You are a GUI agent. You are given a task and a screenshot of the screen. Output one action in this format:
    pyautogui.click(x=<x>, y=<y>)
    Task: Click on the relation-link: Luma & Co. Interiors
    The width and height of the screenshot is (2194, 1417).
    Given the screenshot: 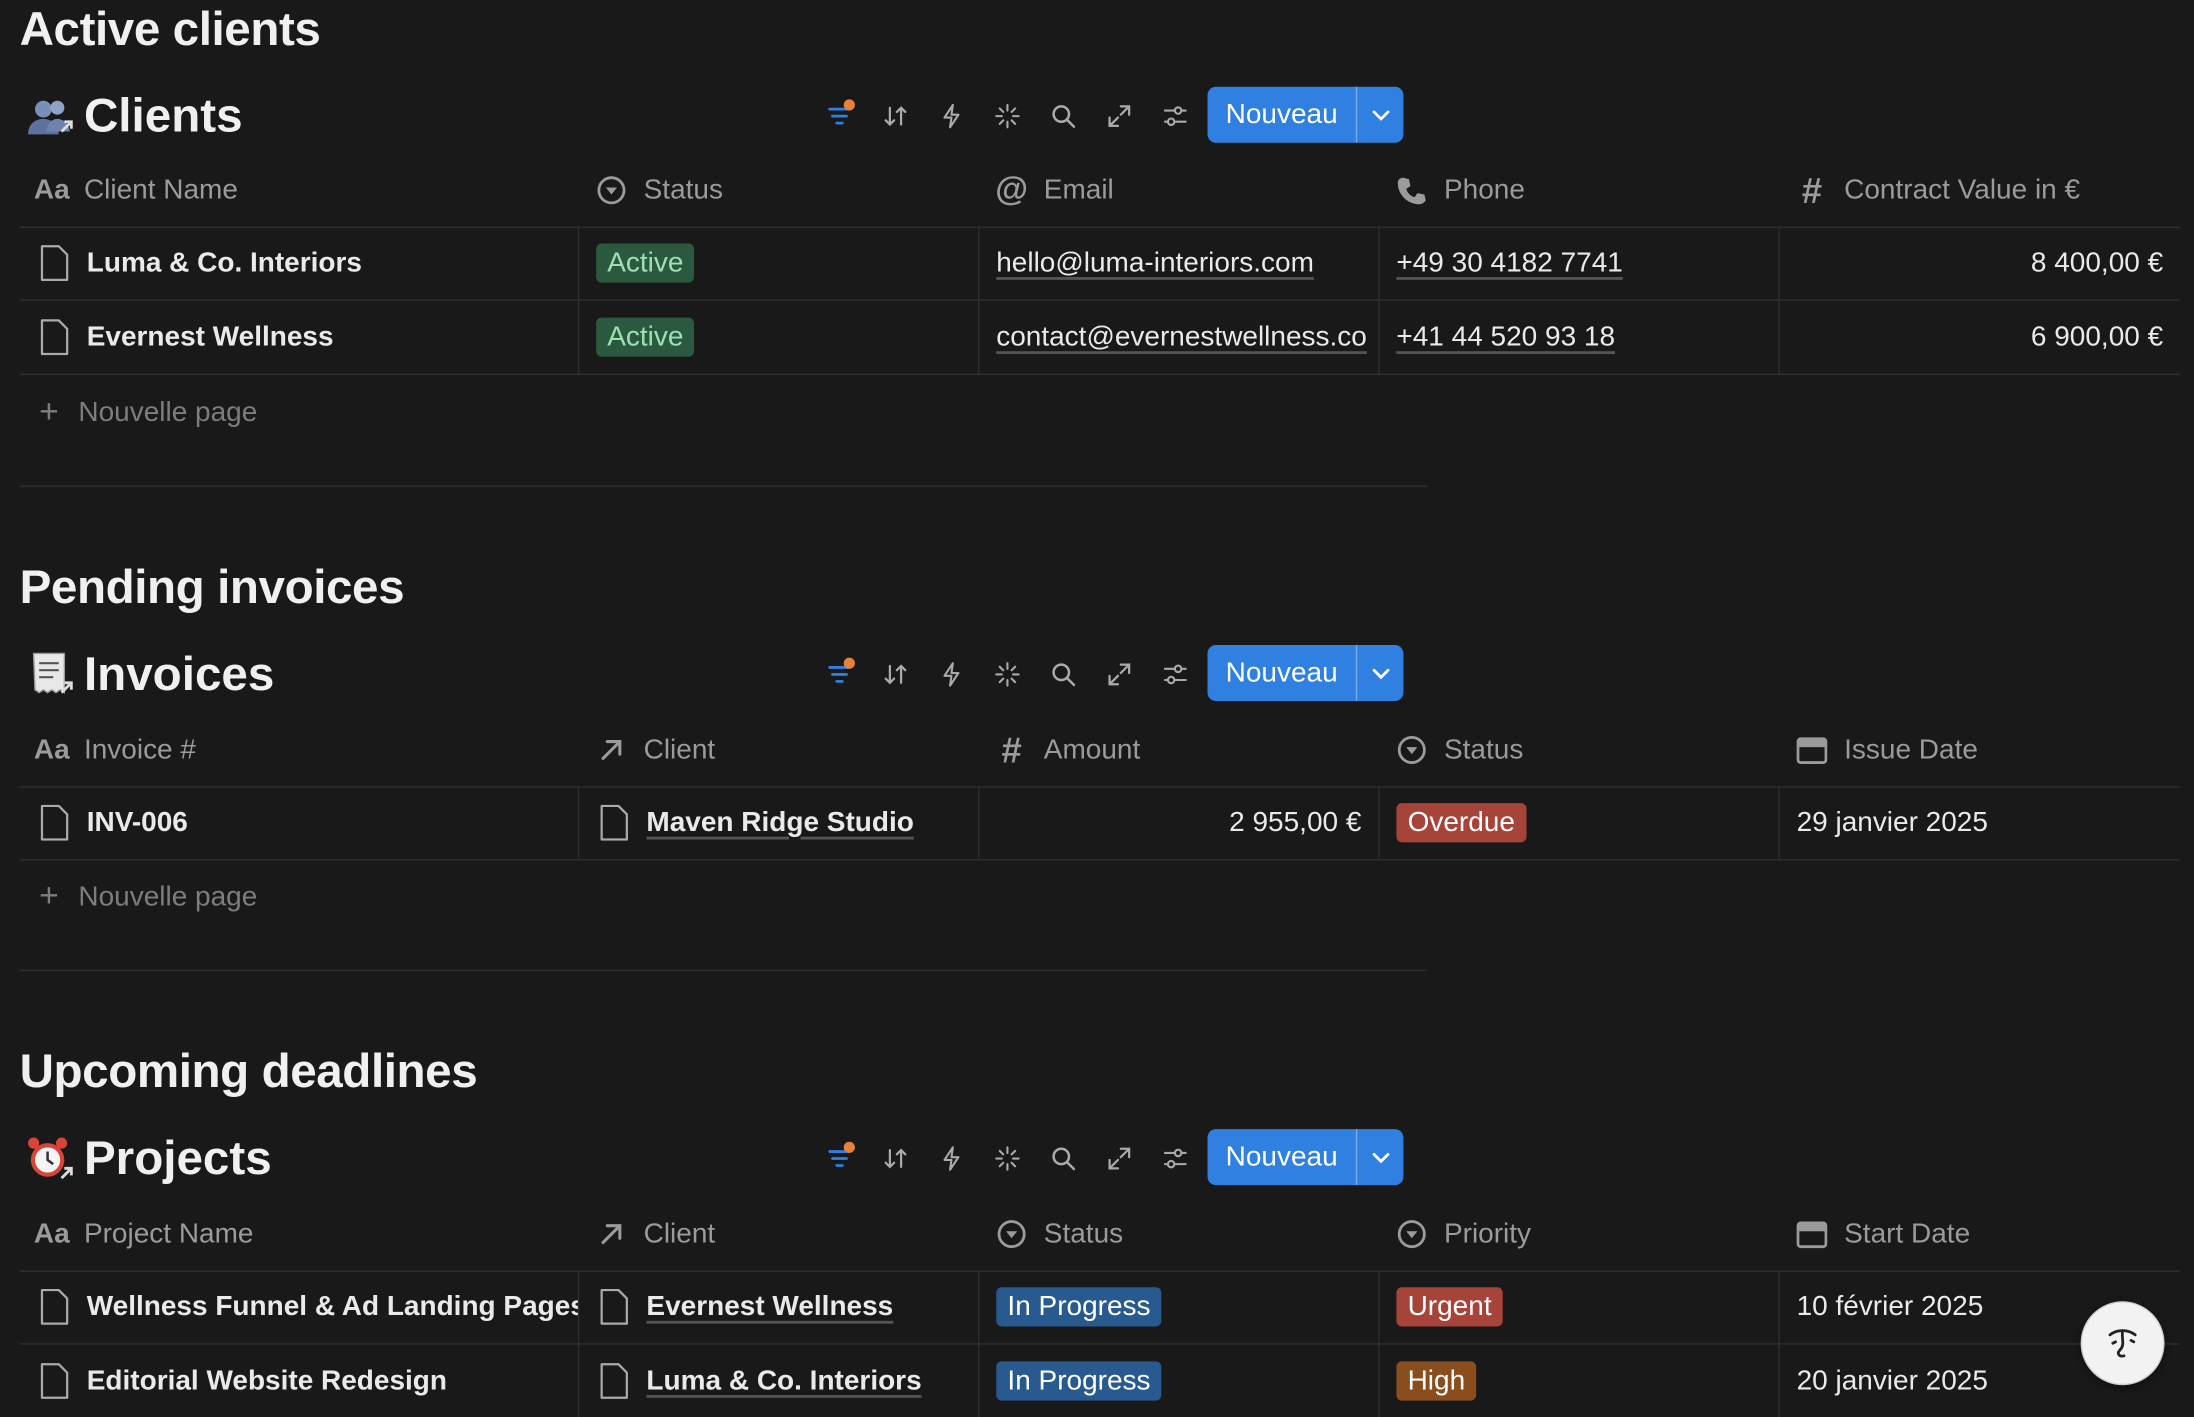 What is the action you would take?
    pyautogui.click(x=783, y=1381)
    